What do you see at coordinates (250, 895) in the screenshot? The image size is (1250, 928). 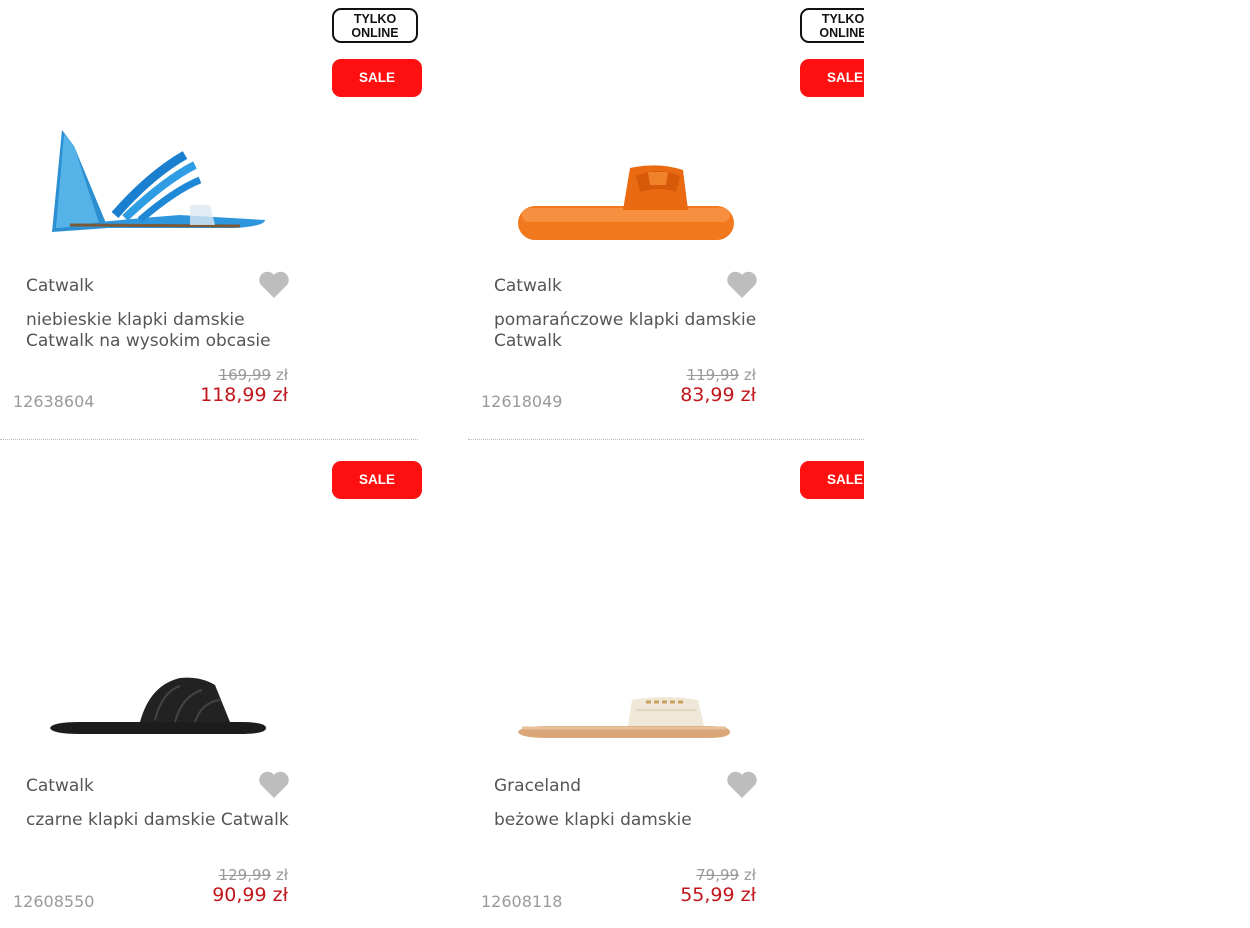 I see `sale-price: 90,99 zł` at bounding box center [250, 895].